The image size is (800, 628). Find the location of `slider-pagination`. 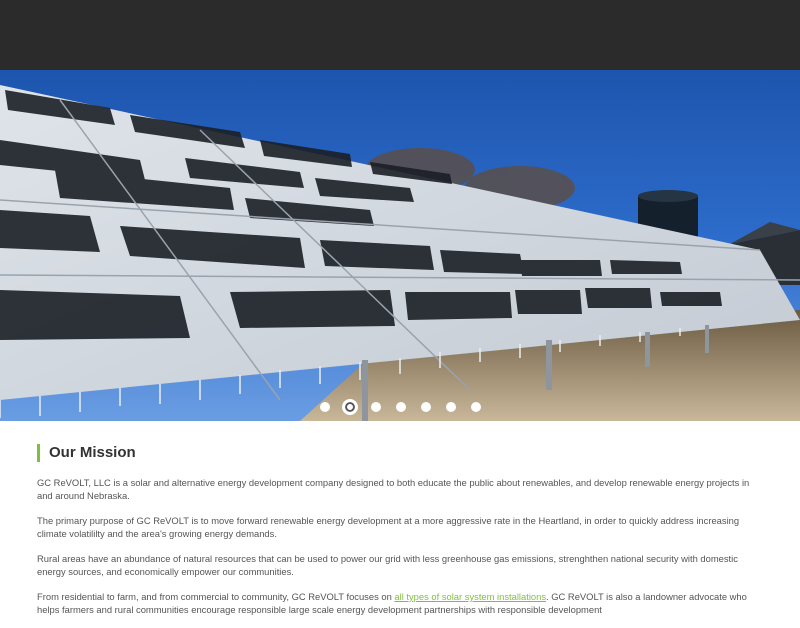

slider-pagination is located at coordinates (400, 407).